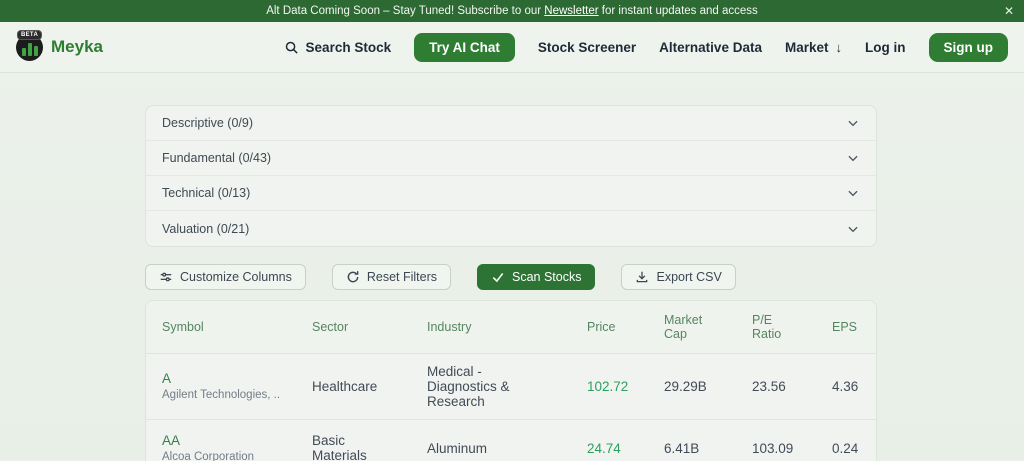 The height and width of the screenshot is (461, 1024). What do you see at coordinates (464, 47) in the screenshot?
I see `try-ai-chat-button: Try AI Chat` at bounding box center [464, 47].